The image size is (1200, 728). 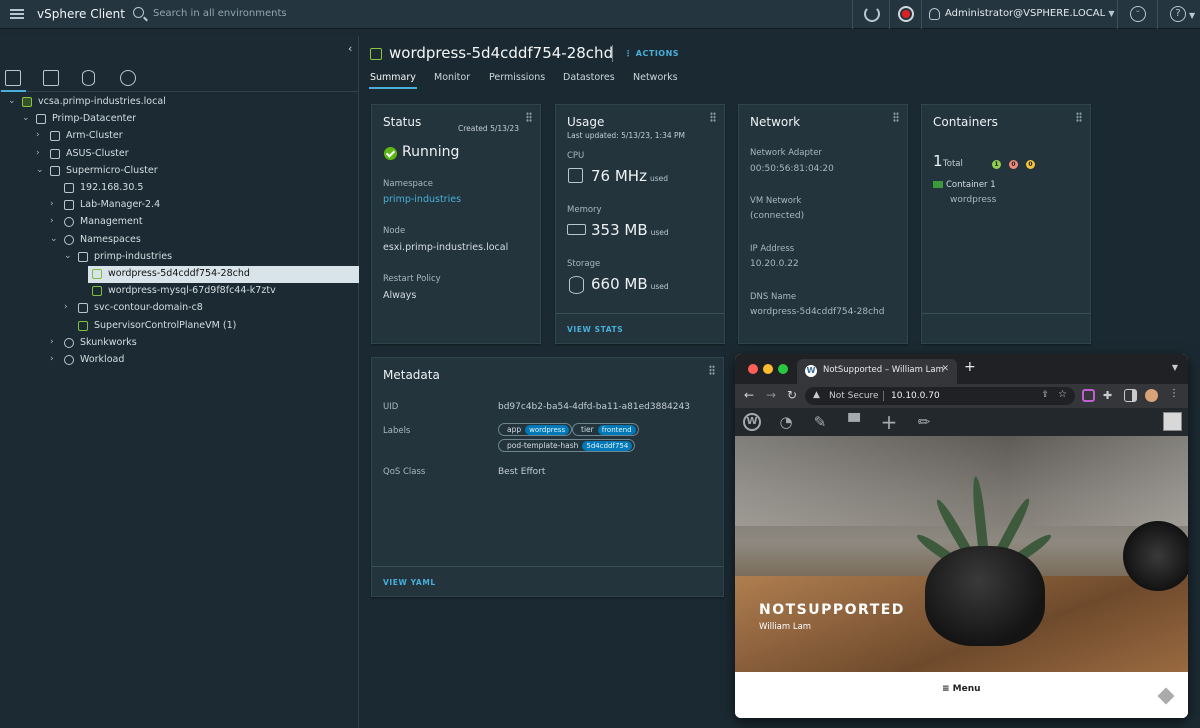 I want to click on minimize-window-icon, so click(x=768, y=369).